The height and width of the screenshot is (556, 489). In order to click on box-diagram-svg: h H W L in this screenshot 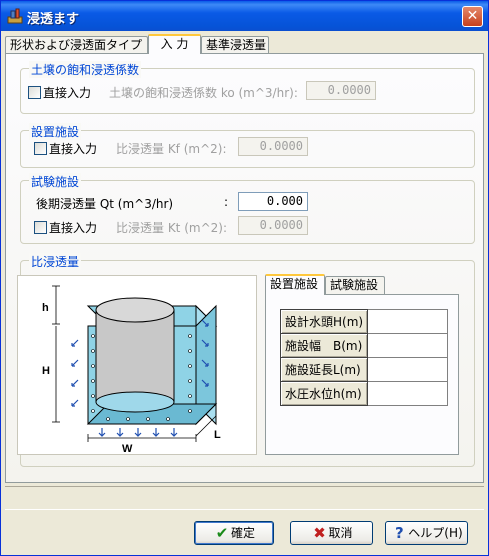, I will do `click(131, 370)`.